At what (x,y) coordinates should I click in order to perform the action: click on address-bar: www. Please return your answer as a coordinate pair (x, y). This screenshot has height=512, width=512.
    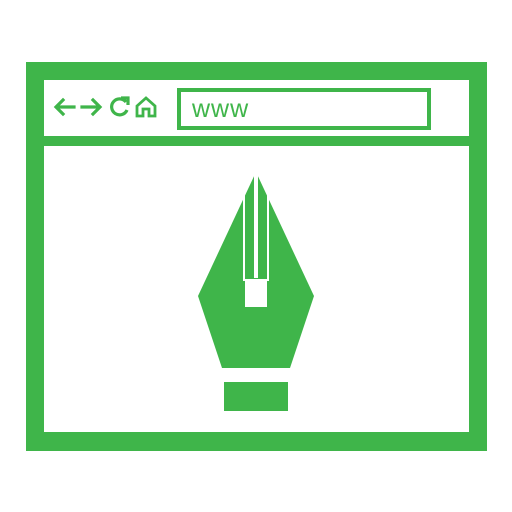
    Looking at the image, I should click on (304, 109).